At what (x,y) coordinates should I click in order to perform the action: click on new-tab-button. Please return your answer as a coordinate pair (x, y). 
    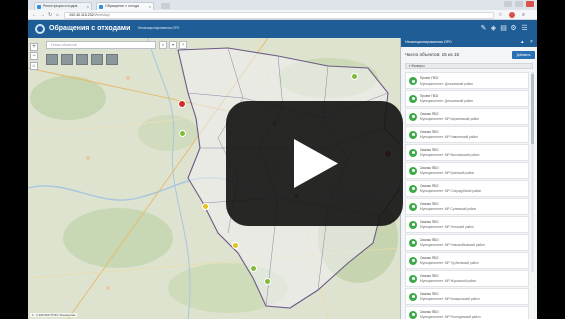
    Looking at the image, I should click on (165, 6).